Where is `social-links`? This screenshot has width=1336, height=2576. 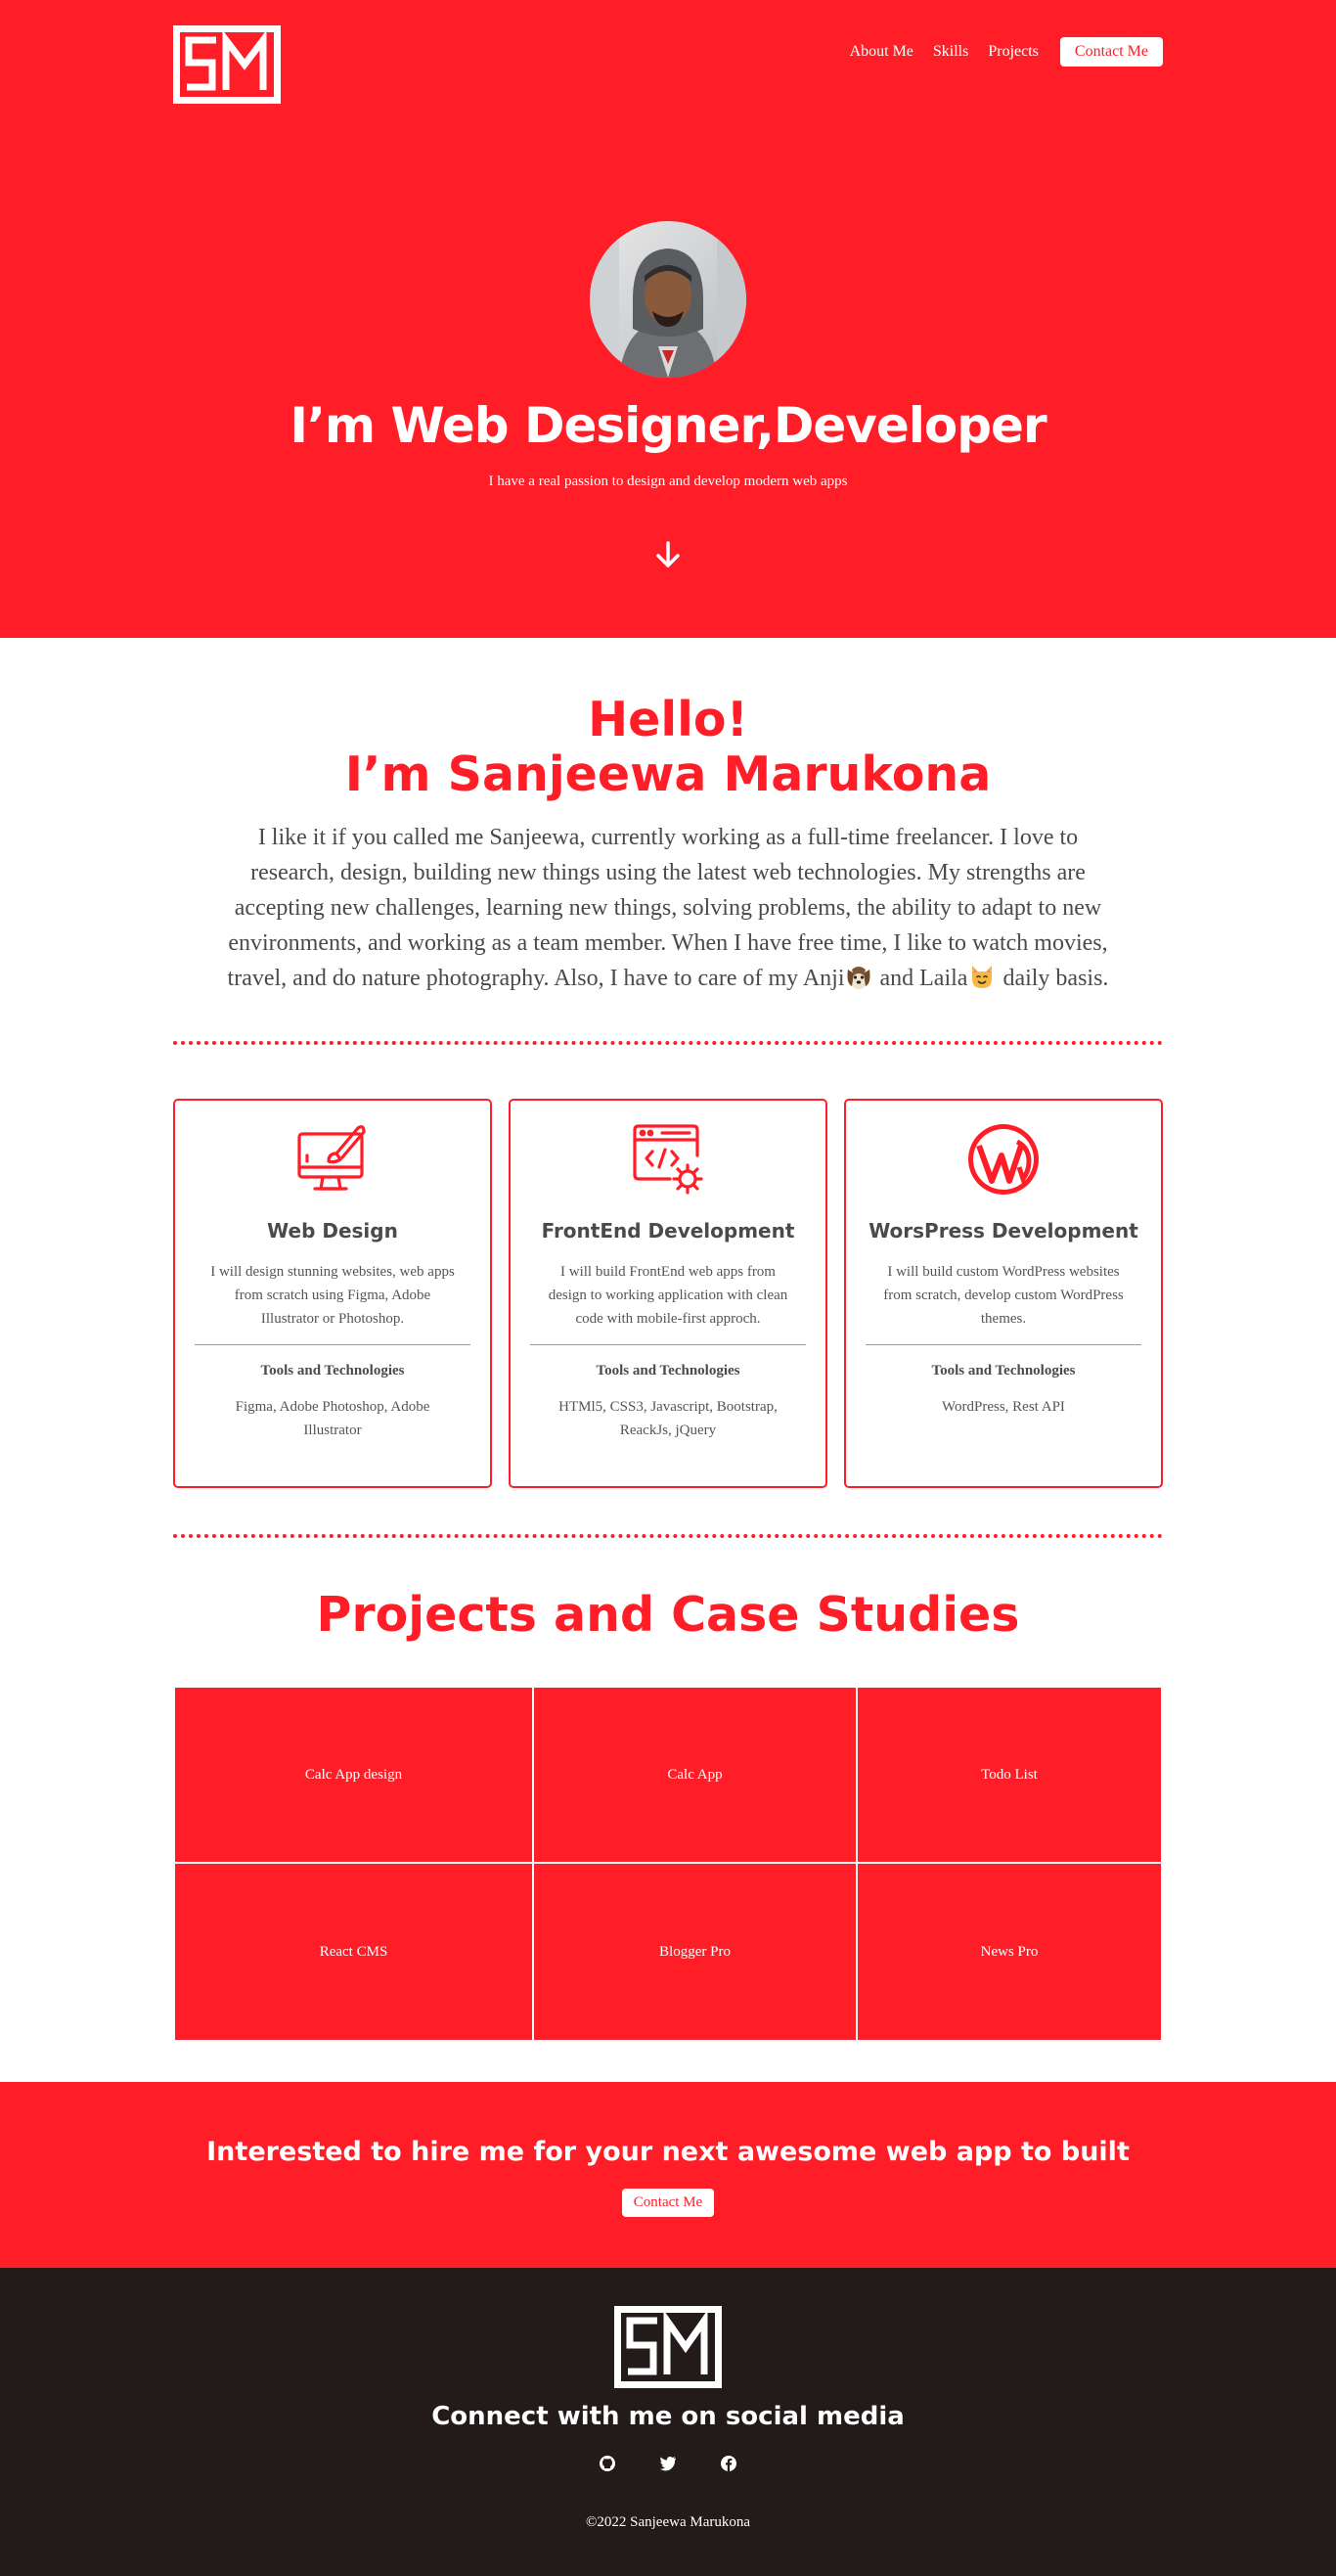
social-links is located at coordinates (668, 2463).